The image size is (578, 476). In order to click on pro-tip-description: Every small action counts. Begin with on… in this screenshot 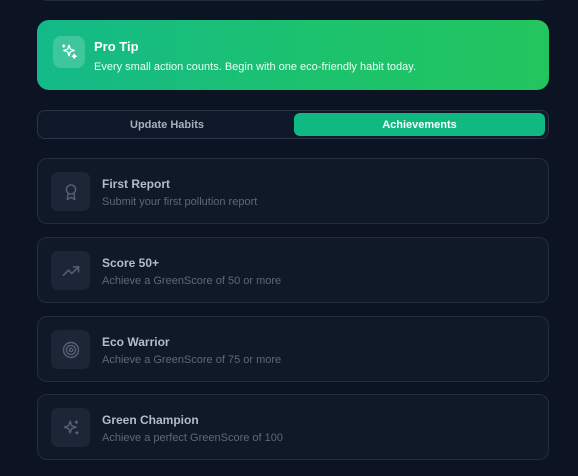, I will do `click(255, 67)`.